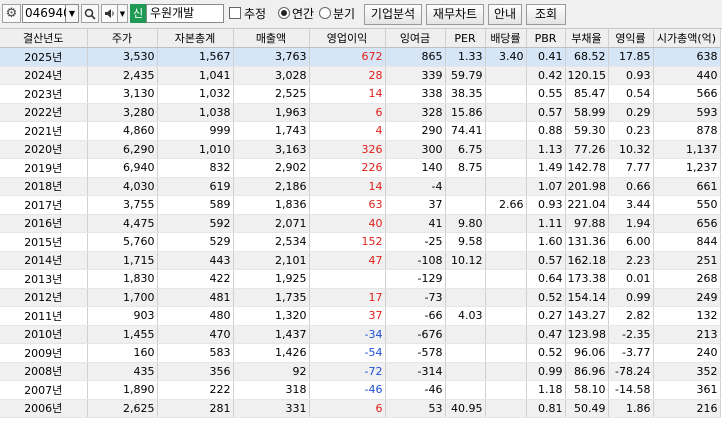 The height and width of the screenshot is (438, 722). Describe the element at coordinates (284, 13) in the screenshot. I see `annual-radio` at that location.